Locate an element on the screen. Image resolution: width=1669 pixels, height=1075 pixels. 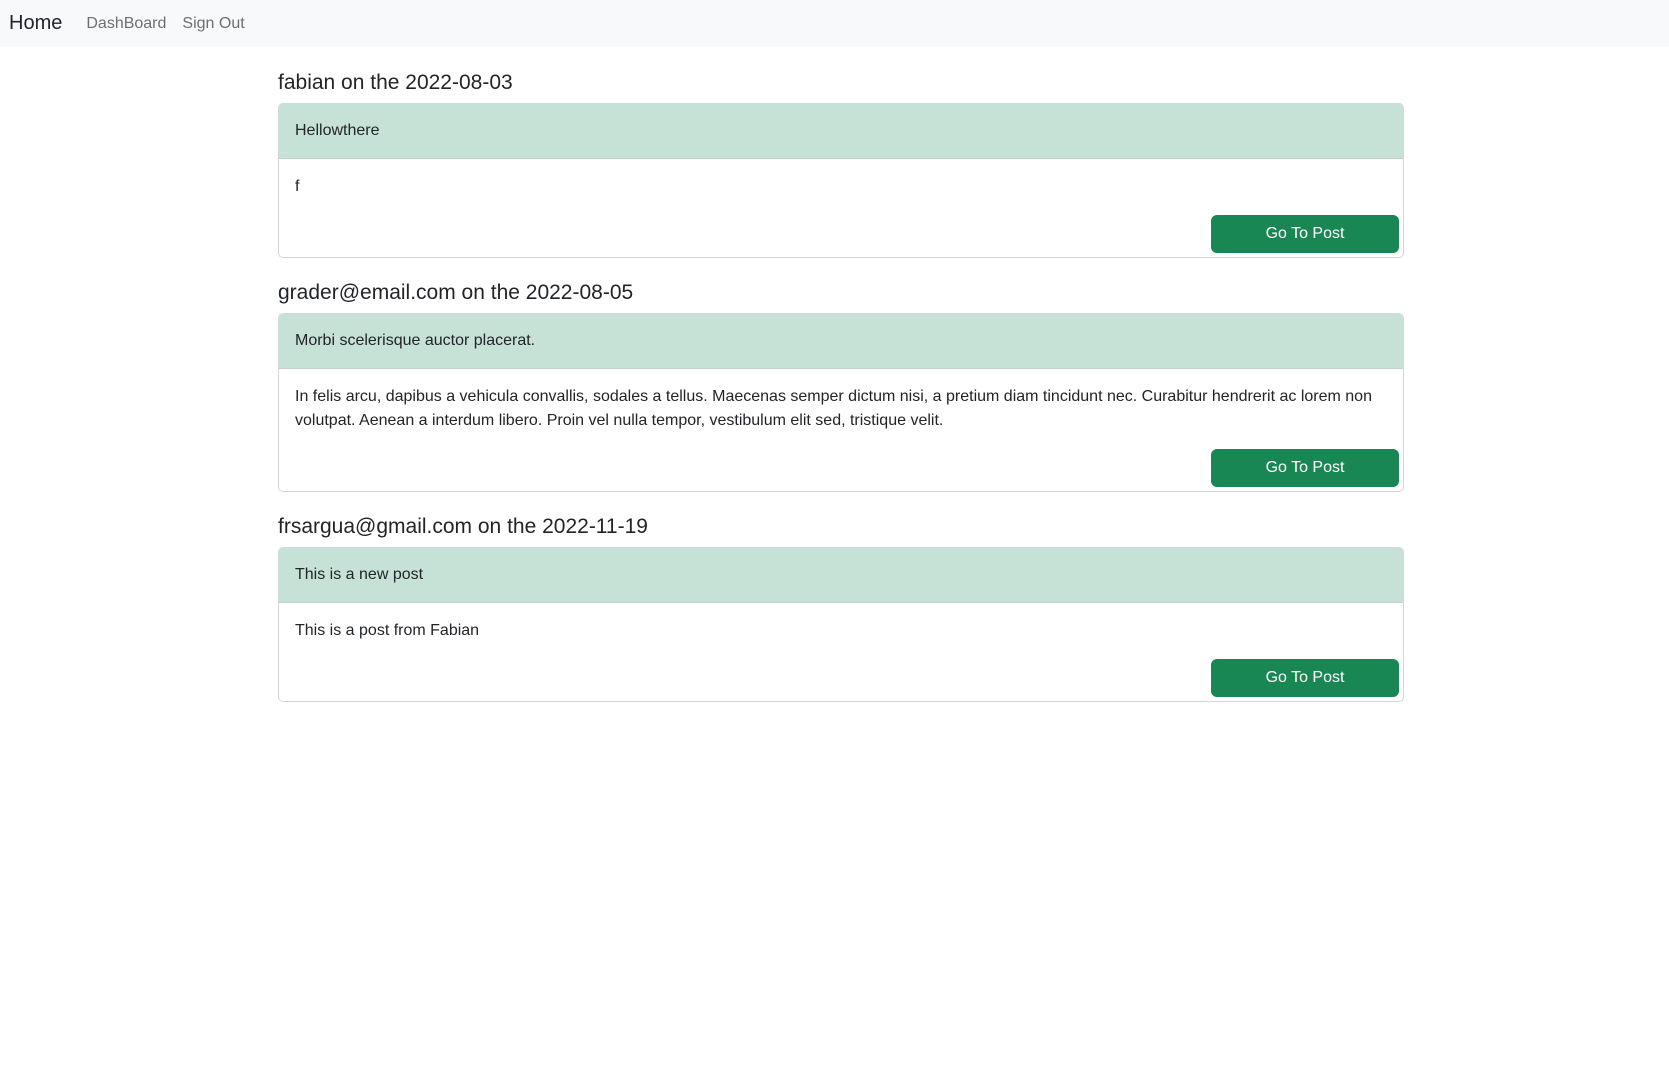
post-author-date: grader@email.com on the 2022-08-05 is located at coordinates (456, 292).